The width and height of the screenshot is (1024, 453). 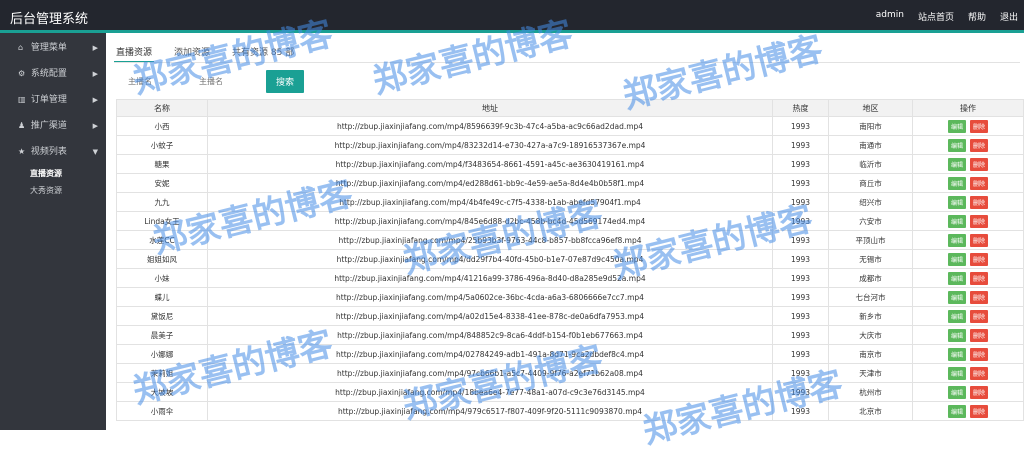 What do you see at coordinates (48, 74) in the screenshot?
I see `sidebar-item-label: 系统配置` at bounding box center [48, 74].